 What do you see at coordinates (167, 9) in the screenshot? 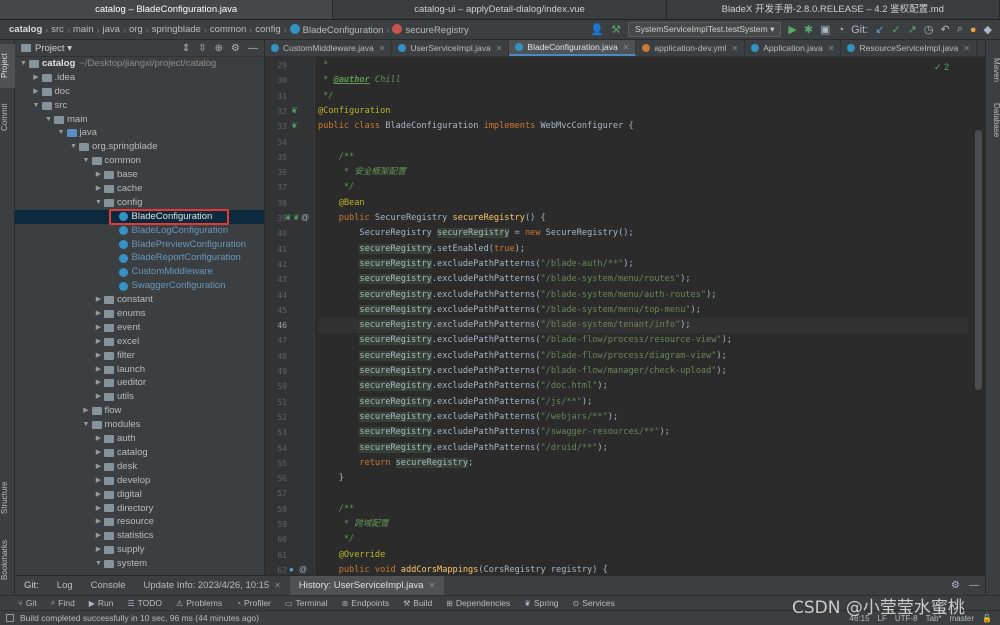
I see `window-title-catalog: catalog – BladeConfiguration.java` at bounding box center [167, 9].